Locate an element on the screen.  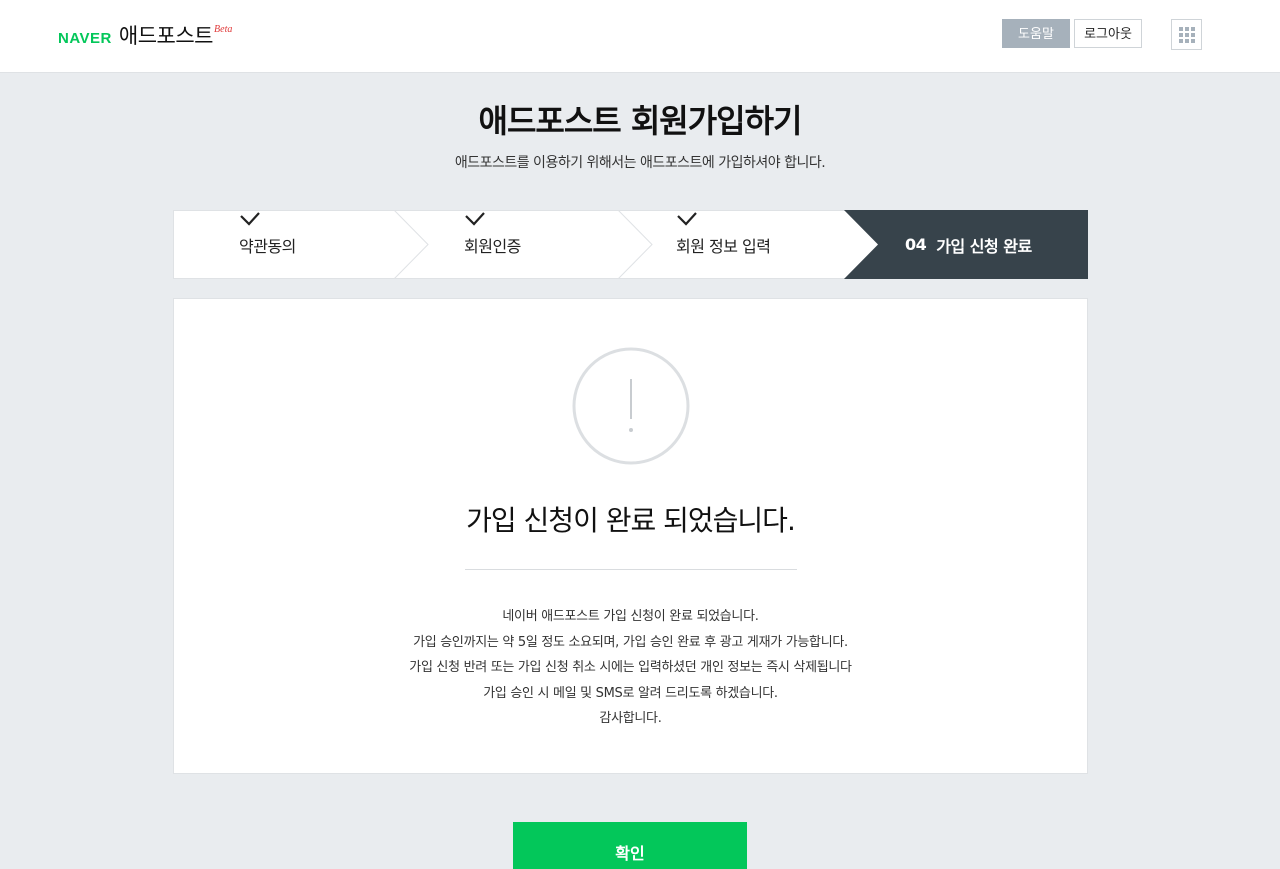
step-member-verification: 회원인증 is located at coordinates (492, 244).